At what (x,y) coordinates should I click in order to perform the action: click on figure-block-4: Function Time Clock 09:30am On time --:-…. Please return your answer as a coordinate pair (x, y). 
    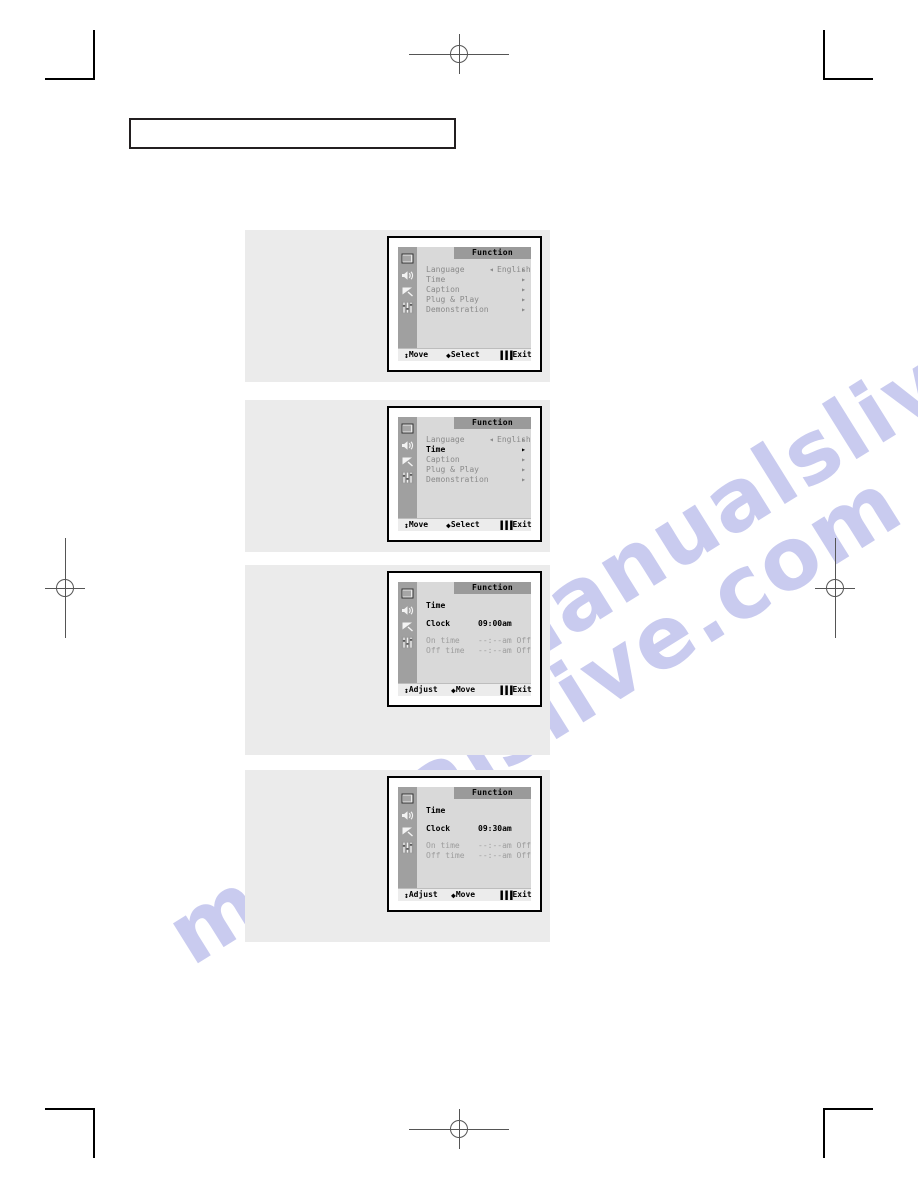
    Looking at the image, I should click on (397, 856).